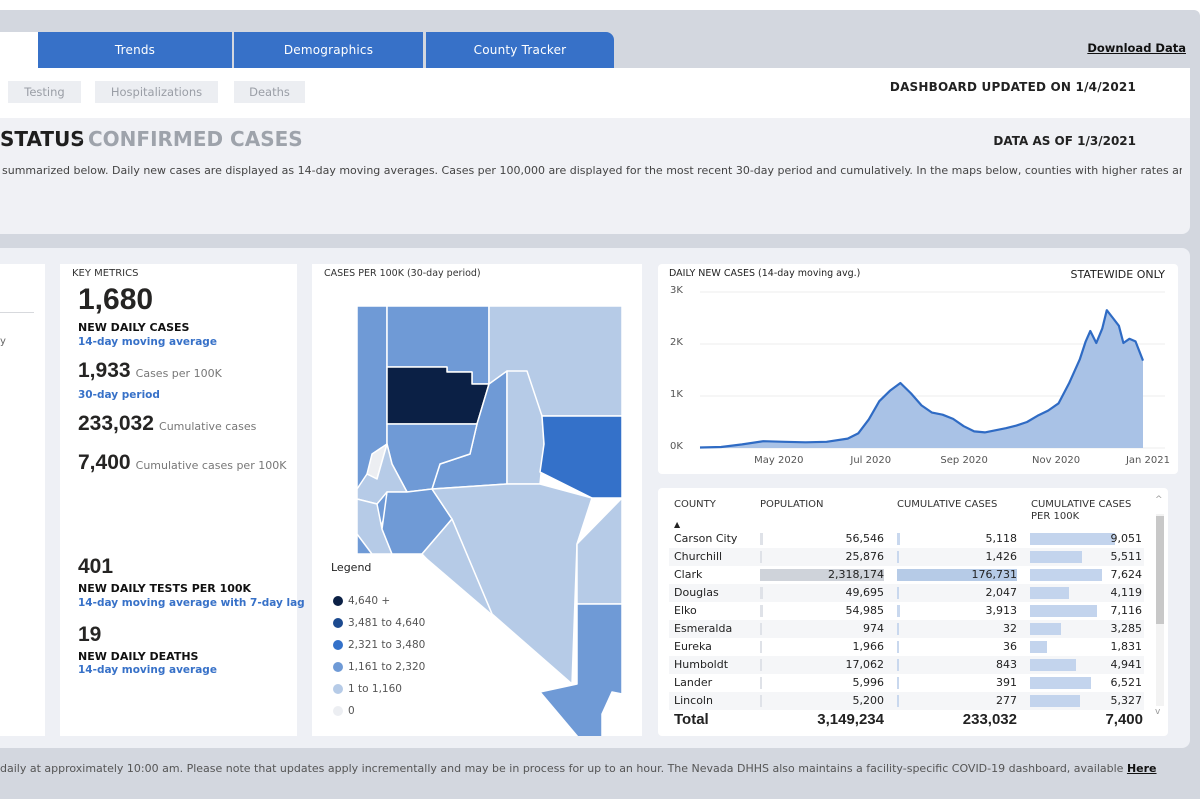 The image size is (1200, 799). I want to click on table-scrollbar-thumb, so click(1160, 570).